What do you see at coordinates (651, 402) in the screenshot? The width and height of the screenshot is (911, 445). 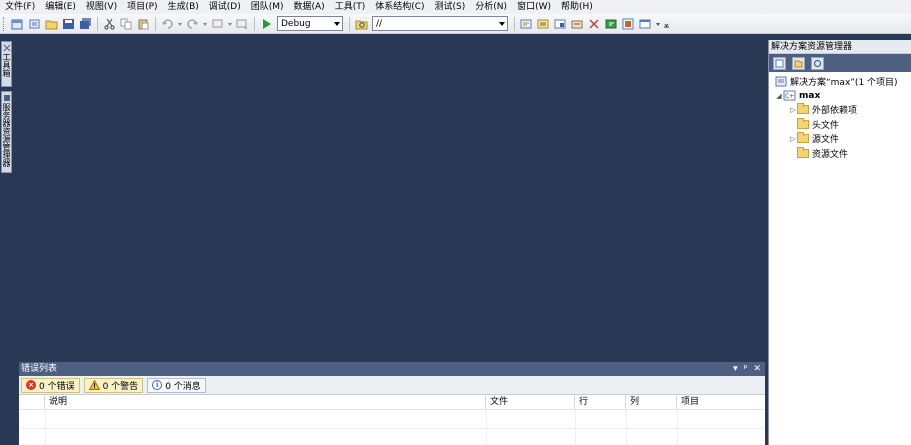 I see `column-column: 列` at bounding box center [651, 402].